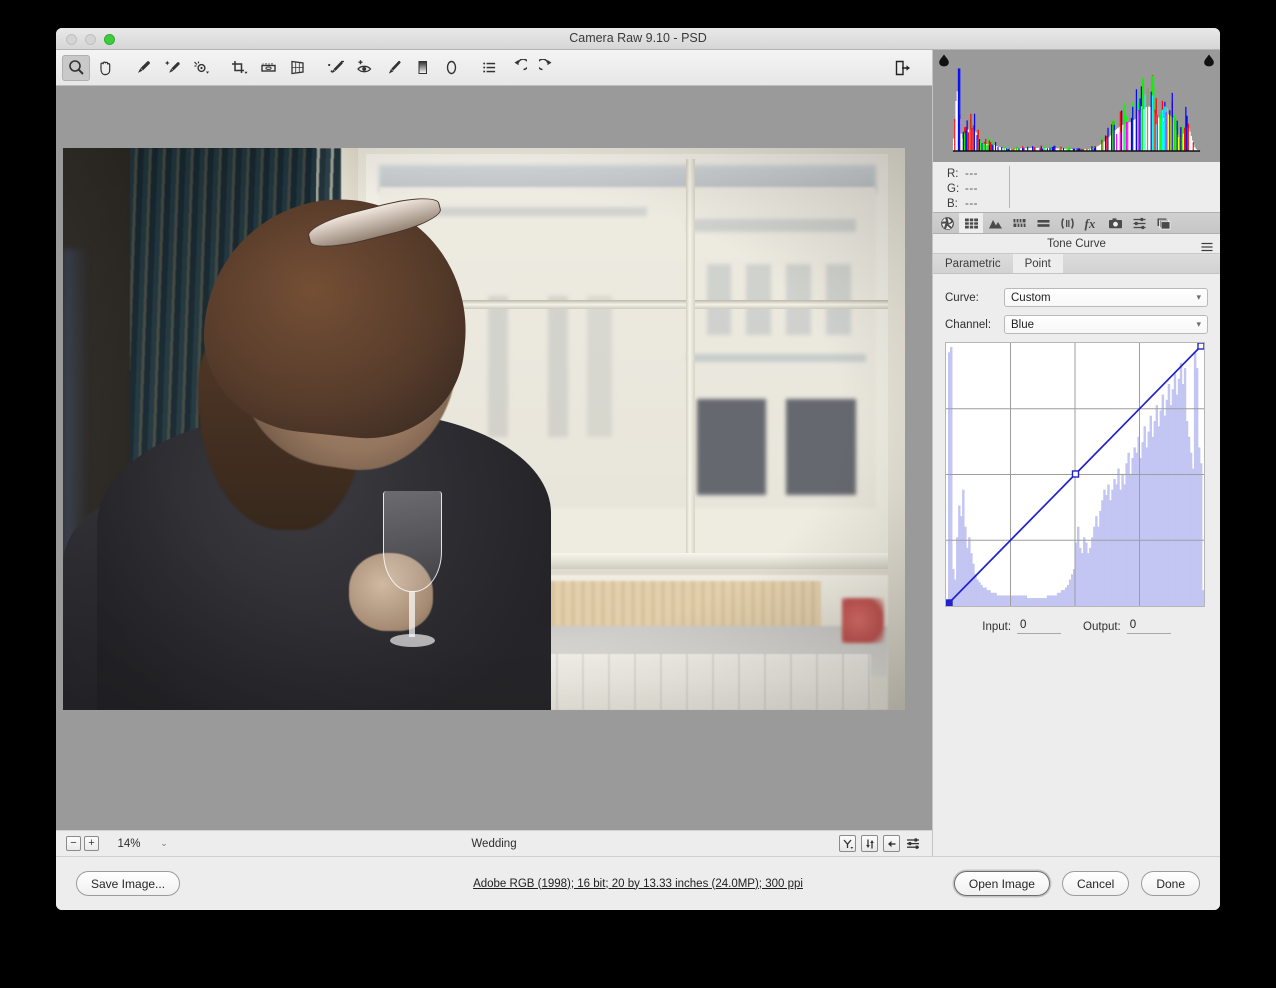 The height and width of the screenshot is (988, 1276). Describe the element at coordinates (129, 844) in the screenshot. I see `zoom-level-value: 14%` at that location.